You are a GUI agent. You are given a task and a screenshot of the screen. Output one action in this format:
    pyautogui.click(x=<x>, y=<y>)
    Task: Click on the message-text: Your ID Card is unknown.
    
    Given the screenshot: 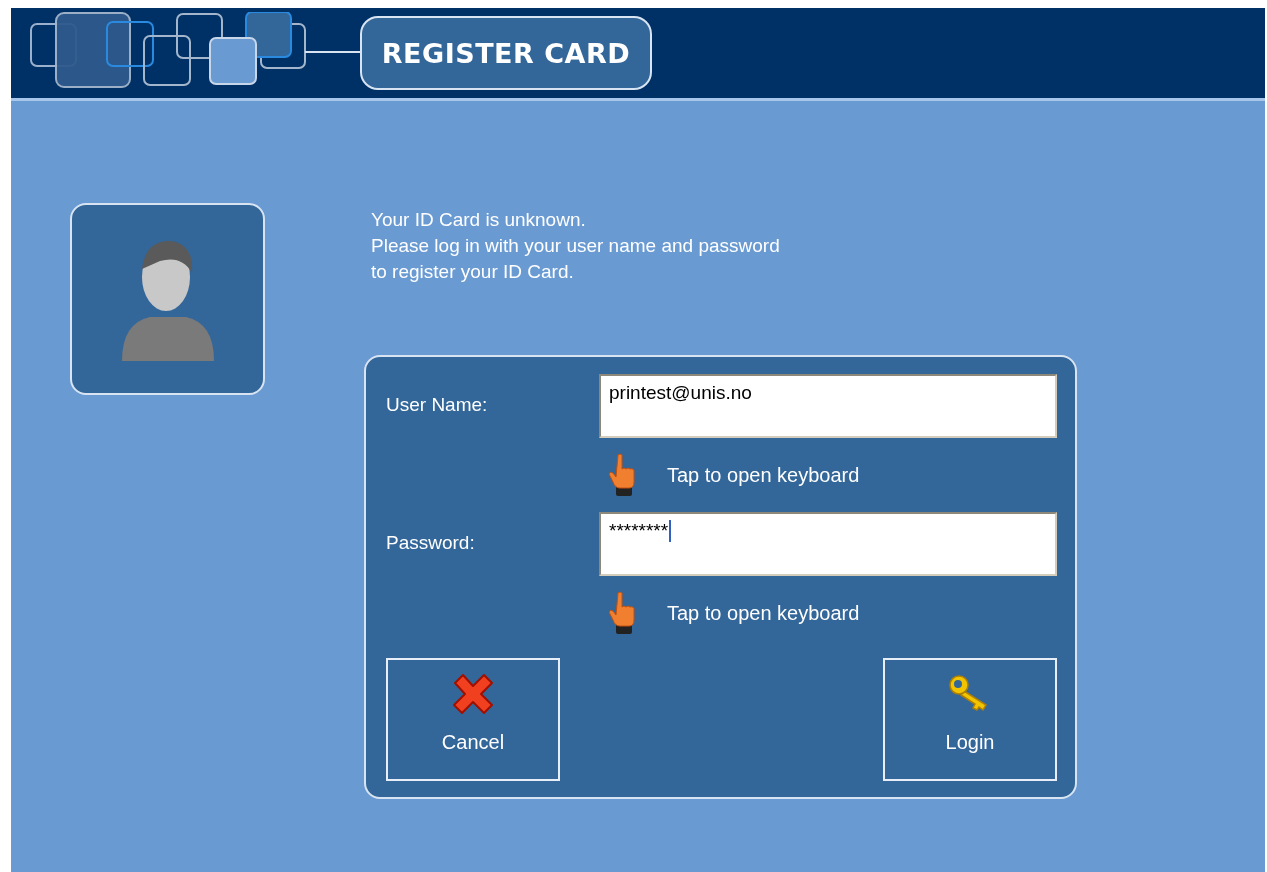 What is the action you would take?
    pyautogui.click(x=479, y=220)
    